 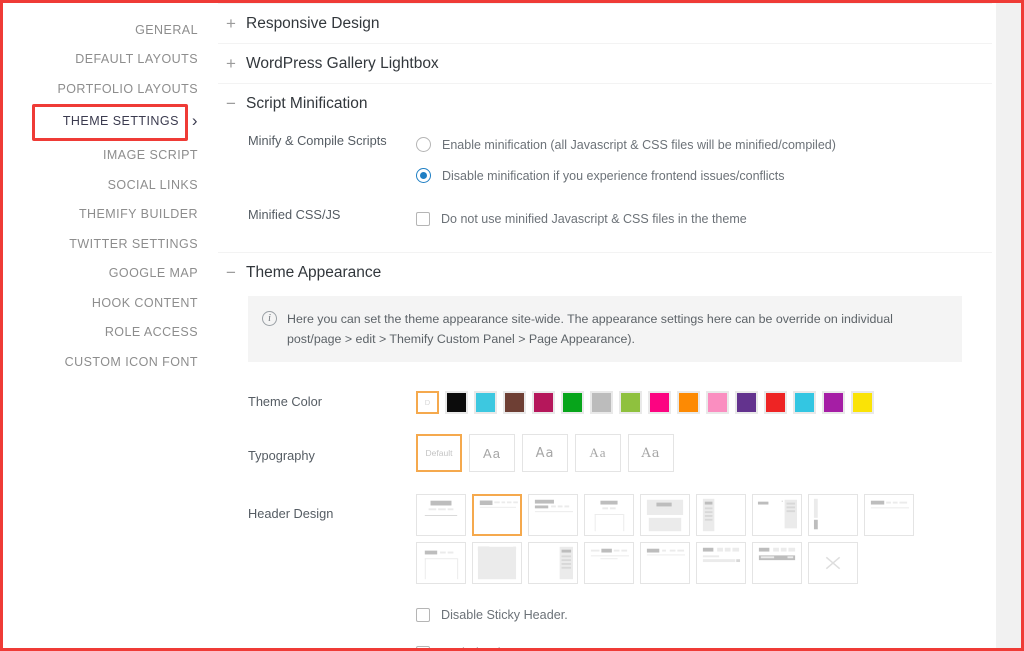 What do you see at coordinates (423, 144) in the screenshot?
I see `radio-circle-icon` at bounding box center [423, 144].